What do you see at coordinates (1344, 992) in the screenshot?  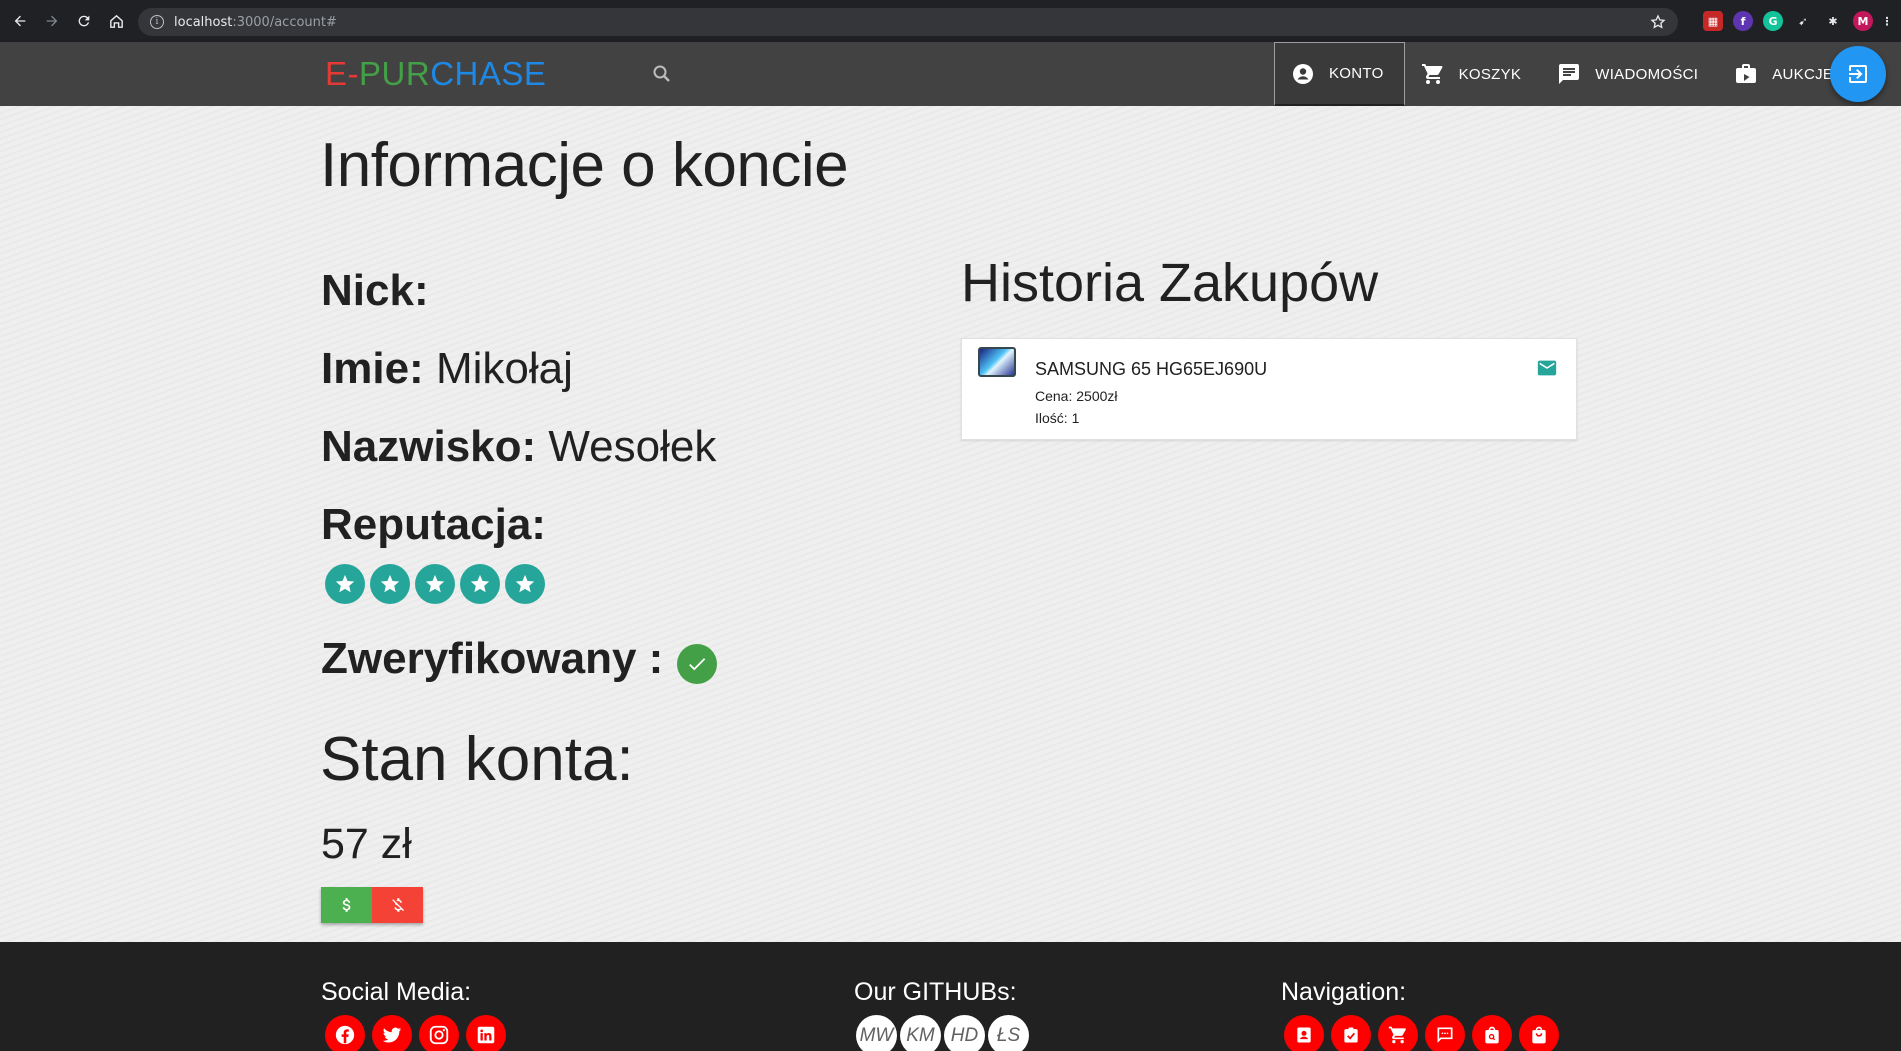 I see `navigation-heading: Navigation:` at bounding box center [1344, 992].